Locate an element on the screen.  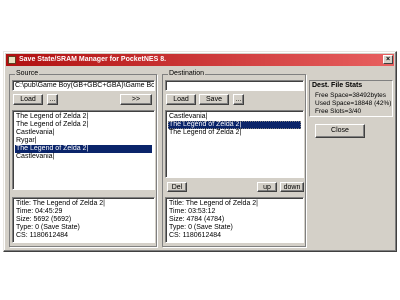
delete-button: Del is located at coordinates (177, 187).